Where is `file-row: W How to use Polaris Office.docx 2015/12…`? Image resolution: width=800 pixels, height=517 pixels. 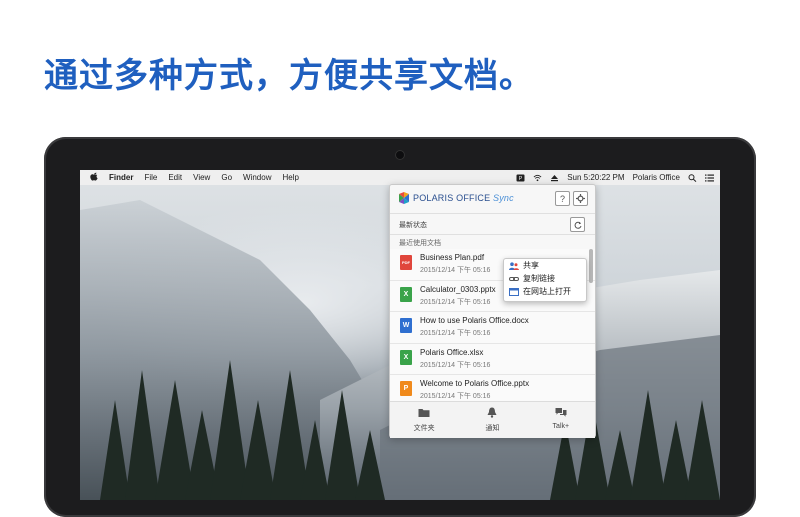
file-row: W How to use Polaris Office.docx 2015/12… is located at coordinates (492, 328).